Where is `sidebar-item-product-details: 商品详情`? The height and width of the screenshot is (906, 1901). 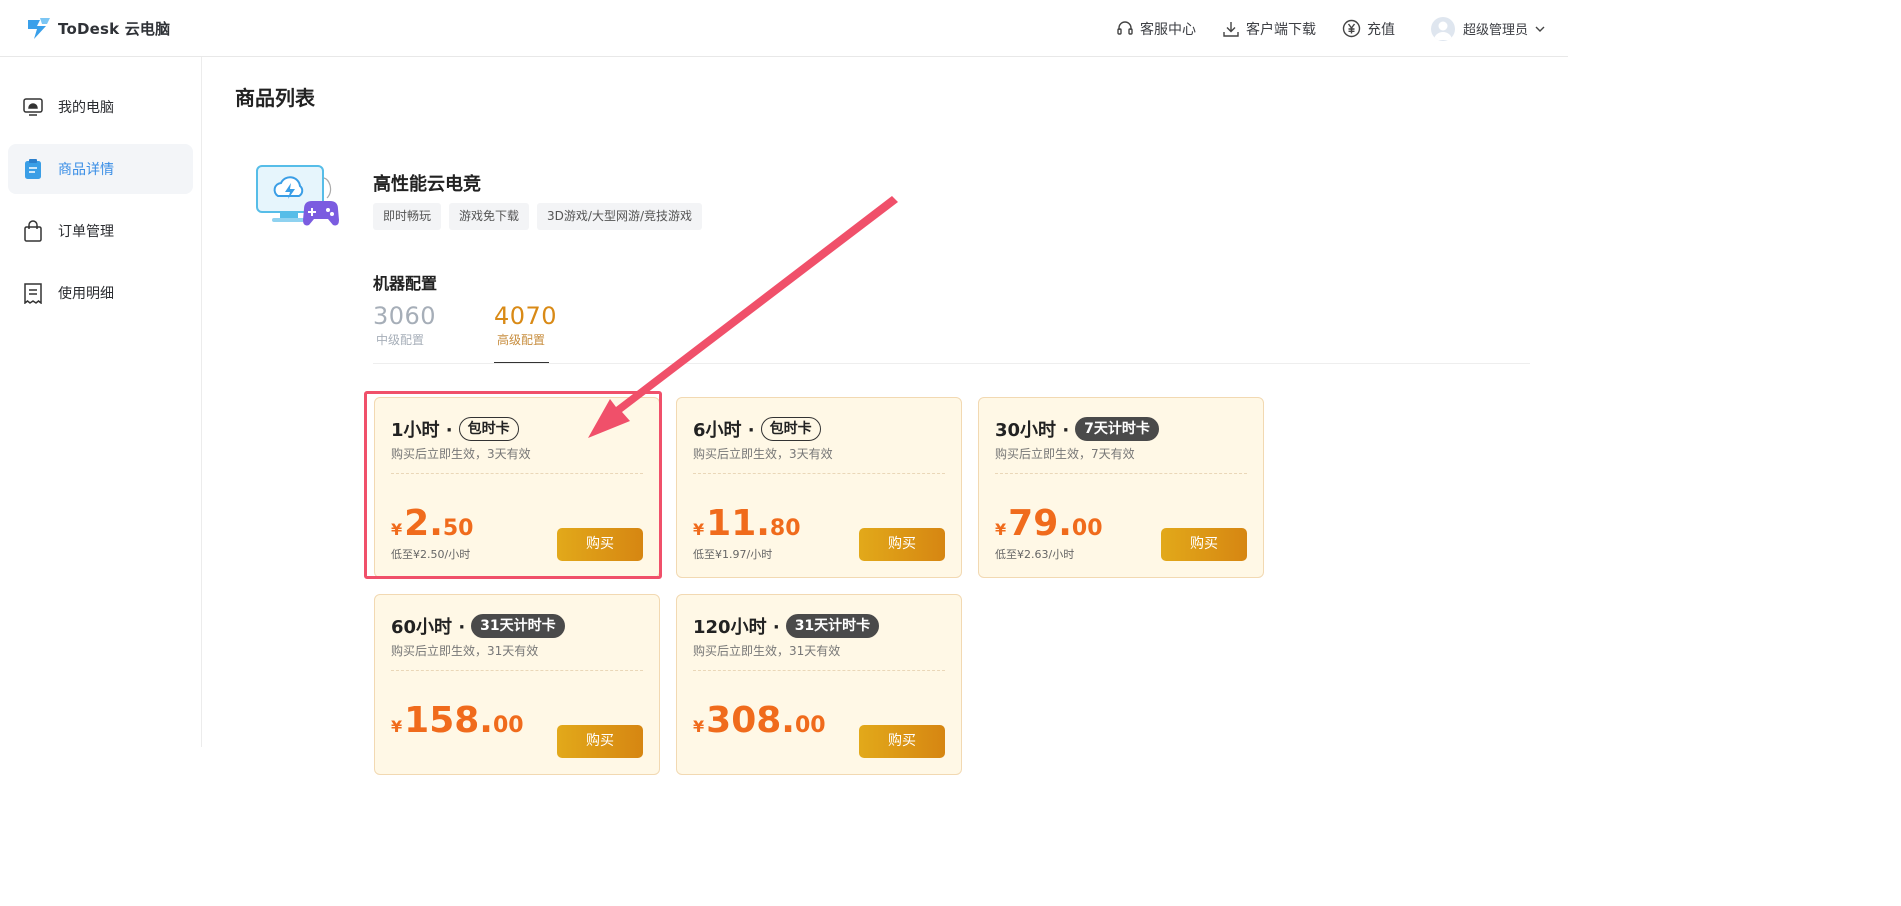 sidebar-item-product-details: 商品详情 is located at coordinates (100, 169).